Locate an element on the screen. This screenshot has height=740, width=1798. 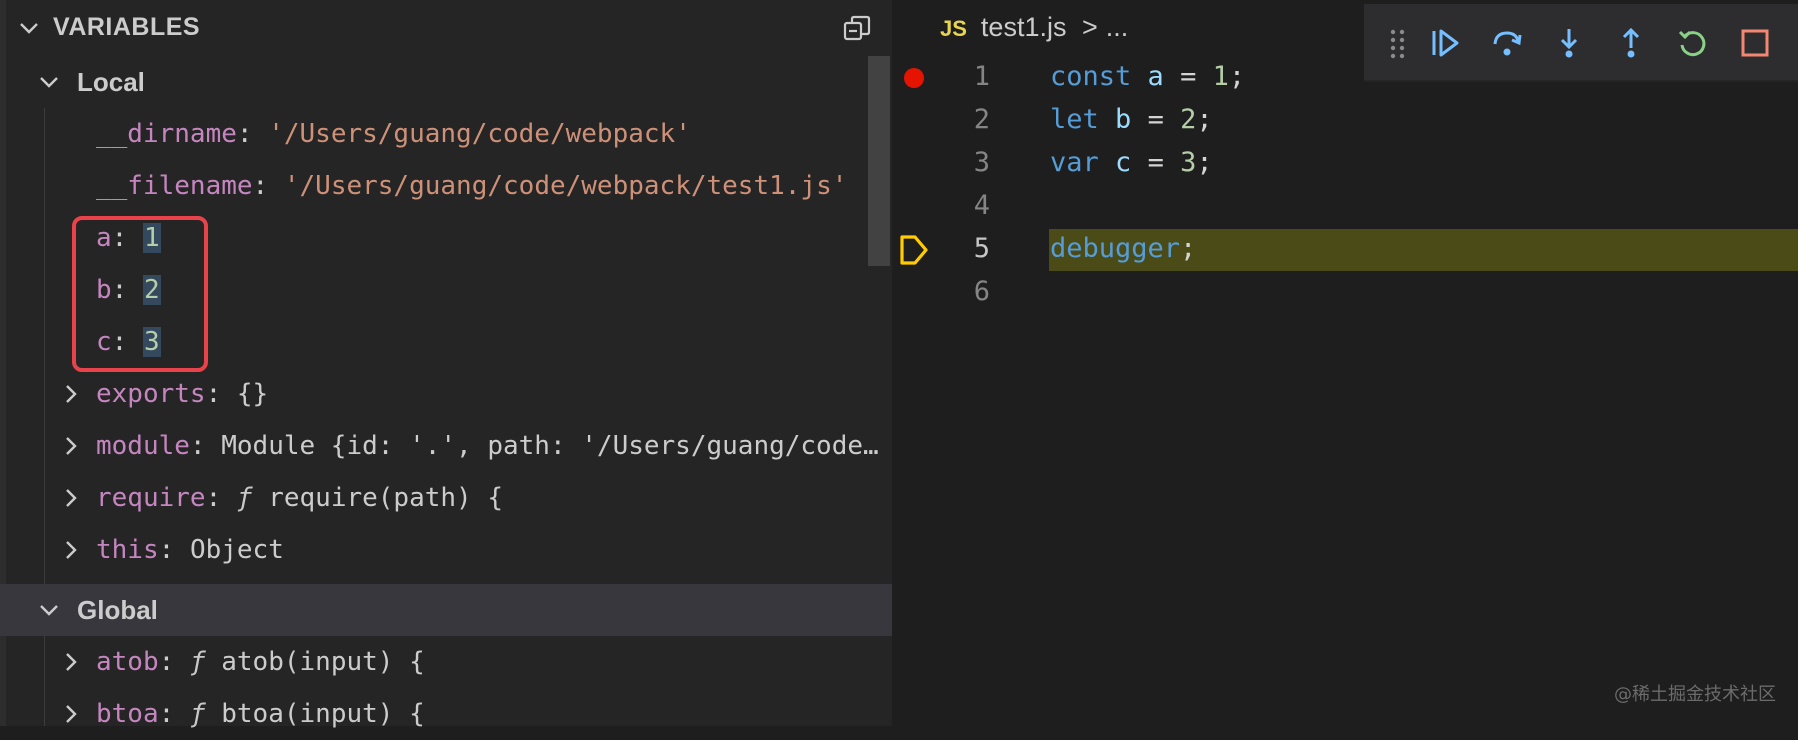
variable-row: atob: ƒ atob(input) { is located at coordinates (446, 662).